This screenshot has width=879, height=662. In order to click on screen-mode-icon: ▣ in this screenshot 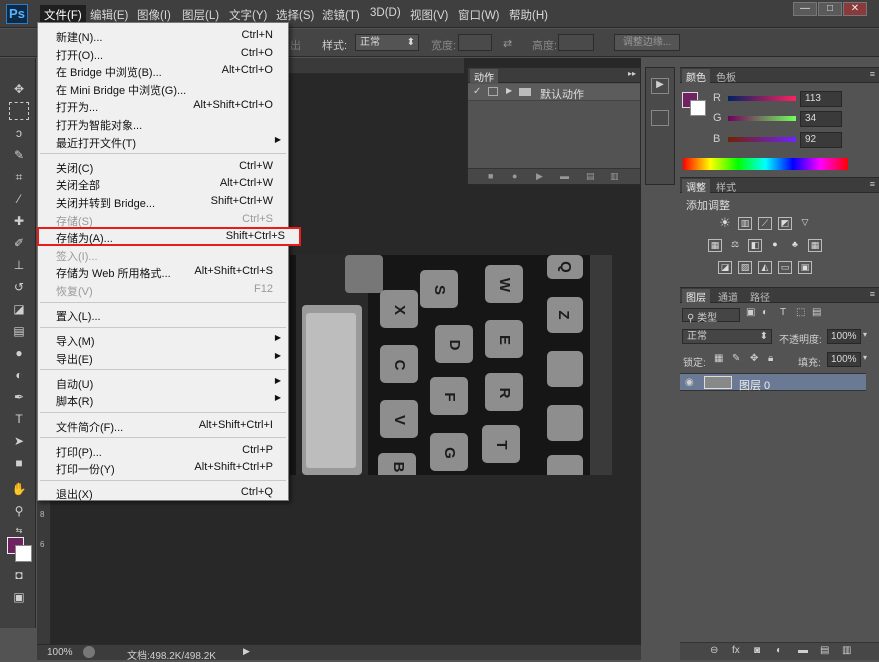, I will do `click(19, 597)`.